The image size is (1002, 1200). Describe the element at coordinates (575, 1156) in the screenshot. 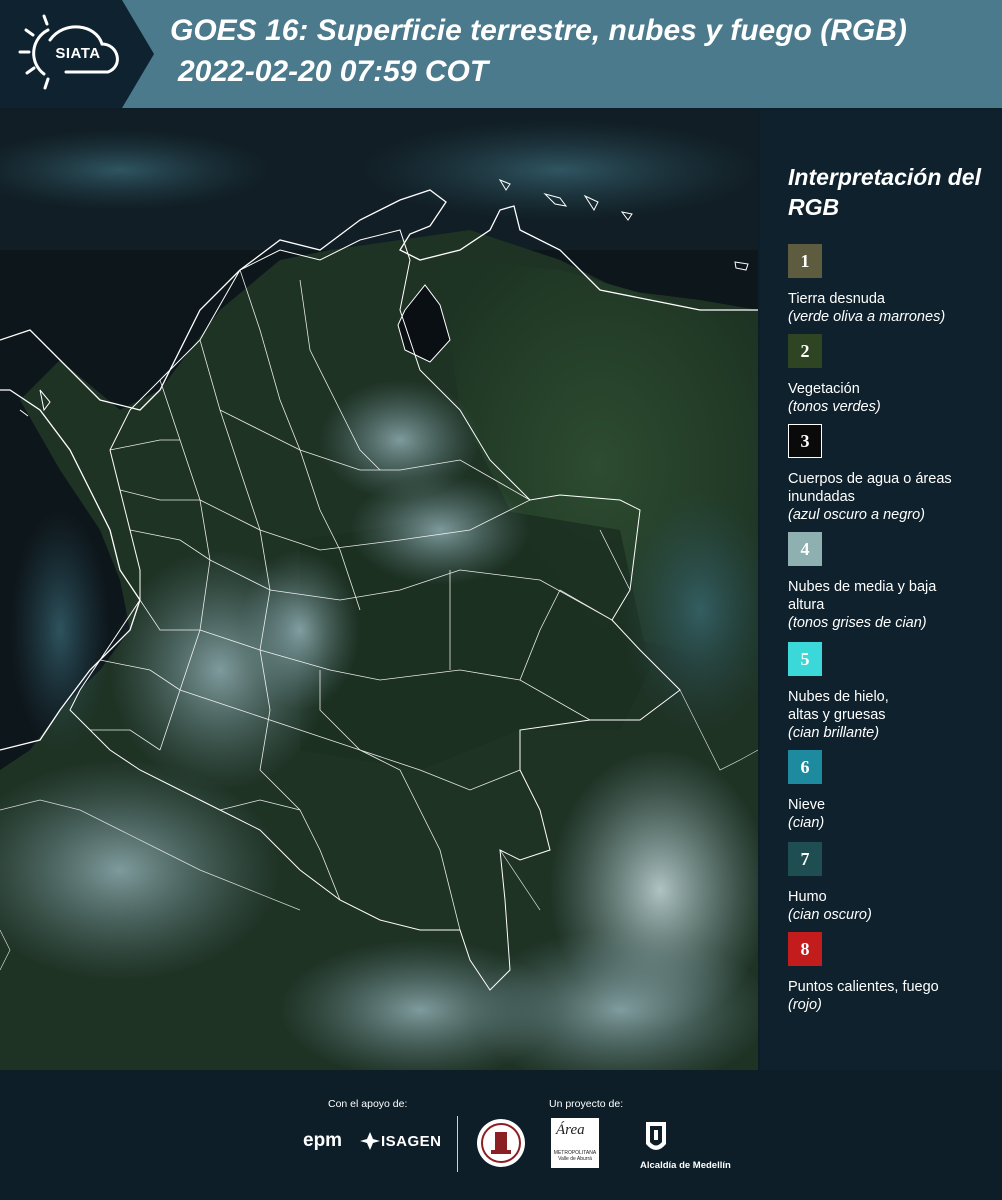

I see `area-logo-subtext: METROPOLITANA Valle de Aburrá` at that location.